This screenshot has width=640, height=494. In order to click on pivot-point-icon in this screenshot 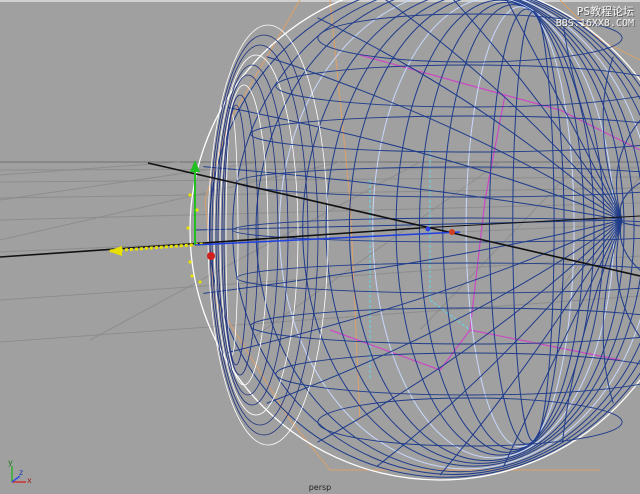, I will do `click(211, 256)`.